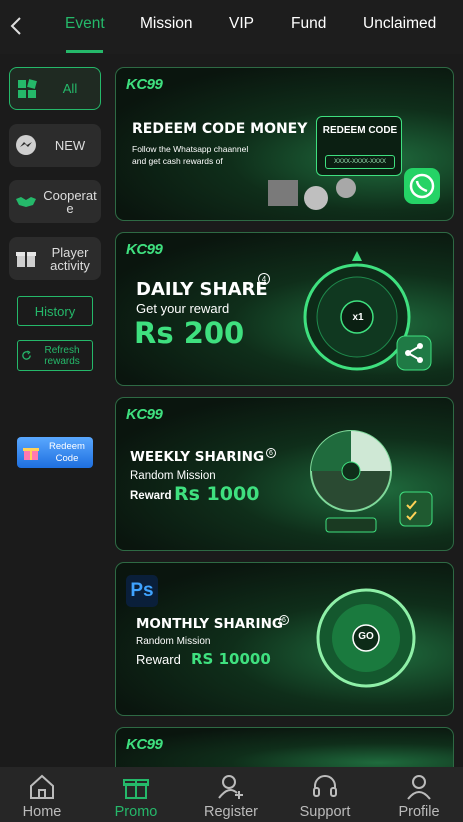 This screenshot has height=822, width=463. I want to click on tab-event: Event, so click(85, 24).